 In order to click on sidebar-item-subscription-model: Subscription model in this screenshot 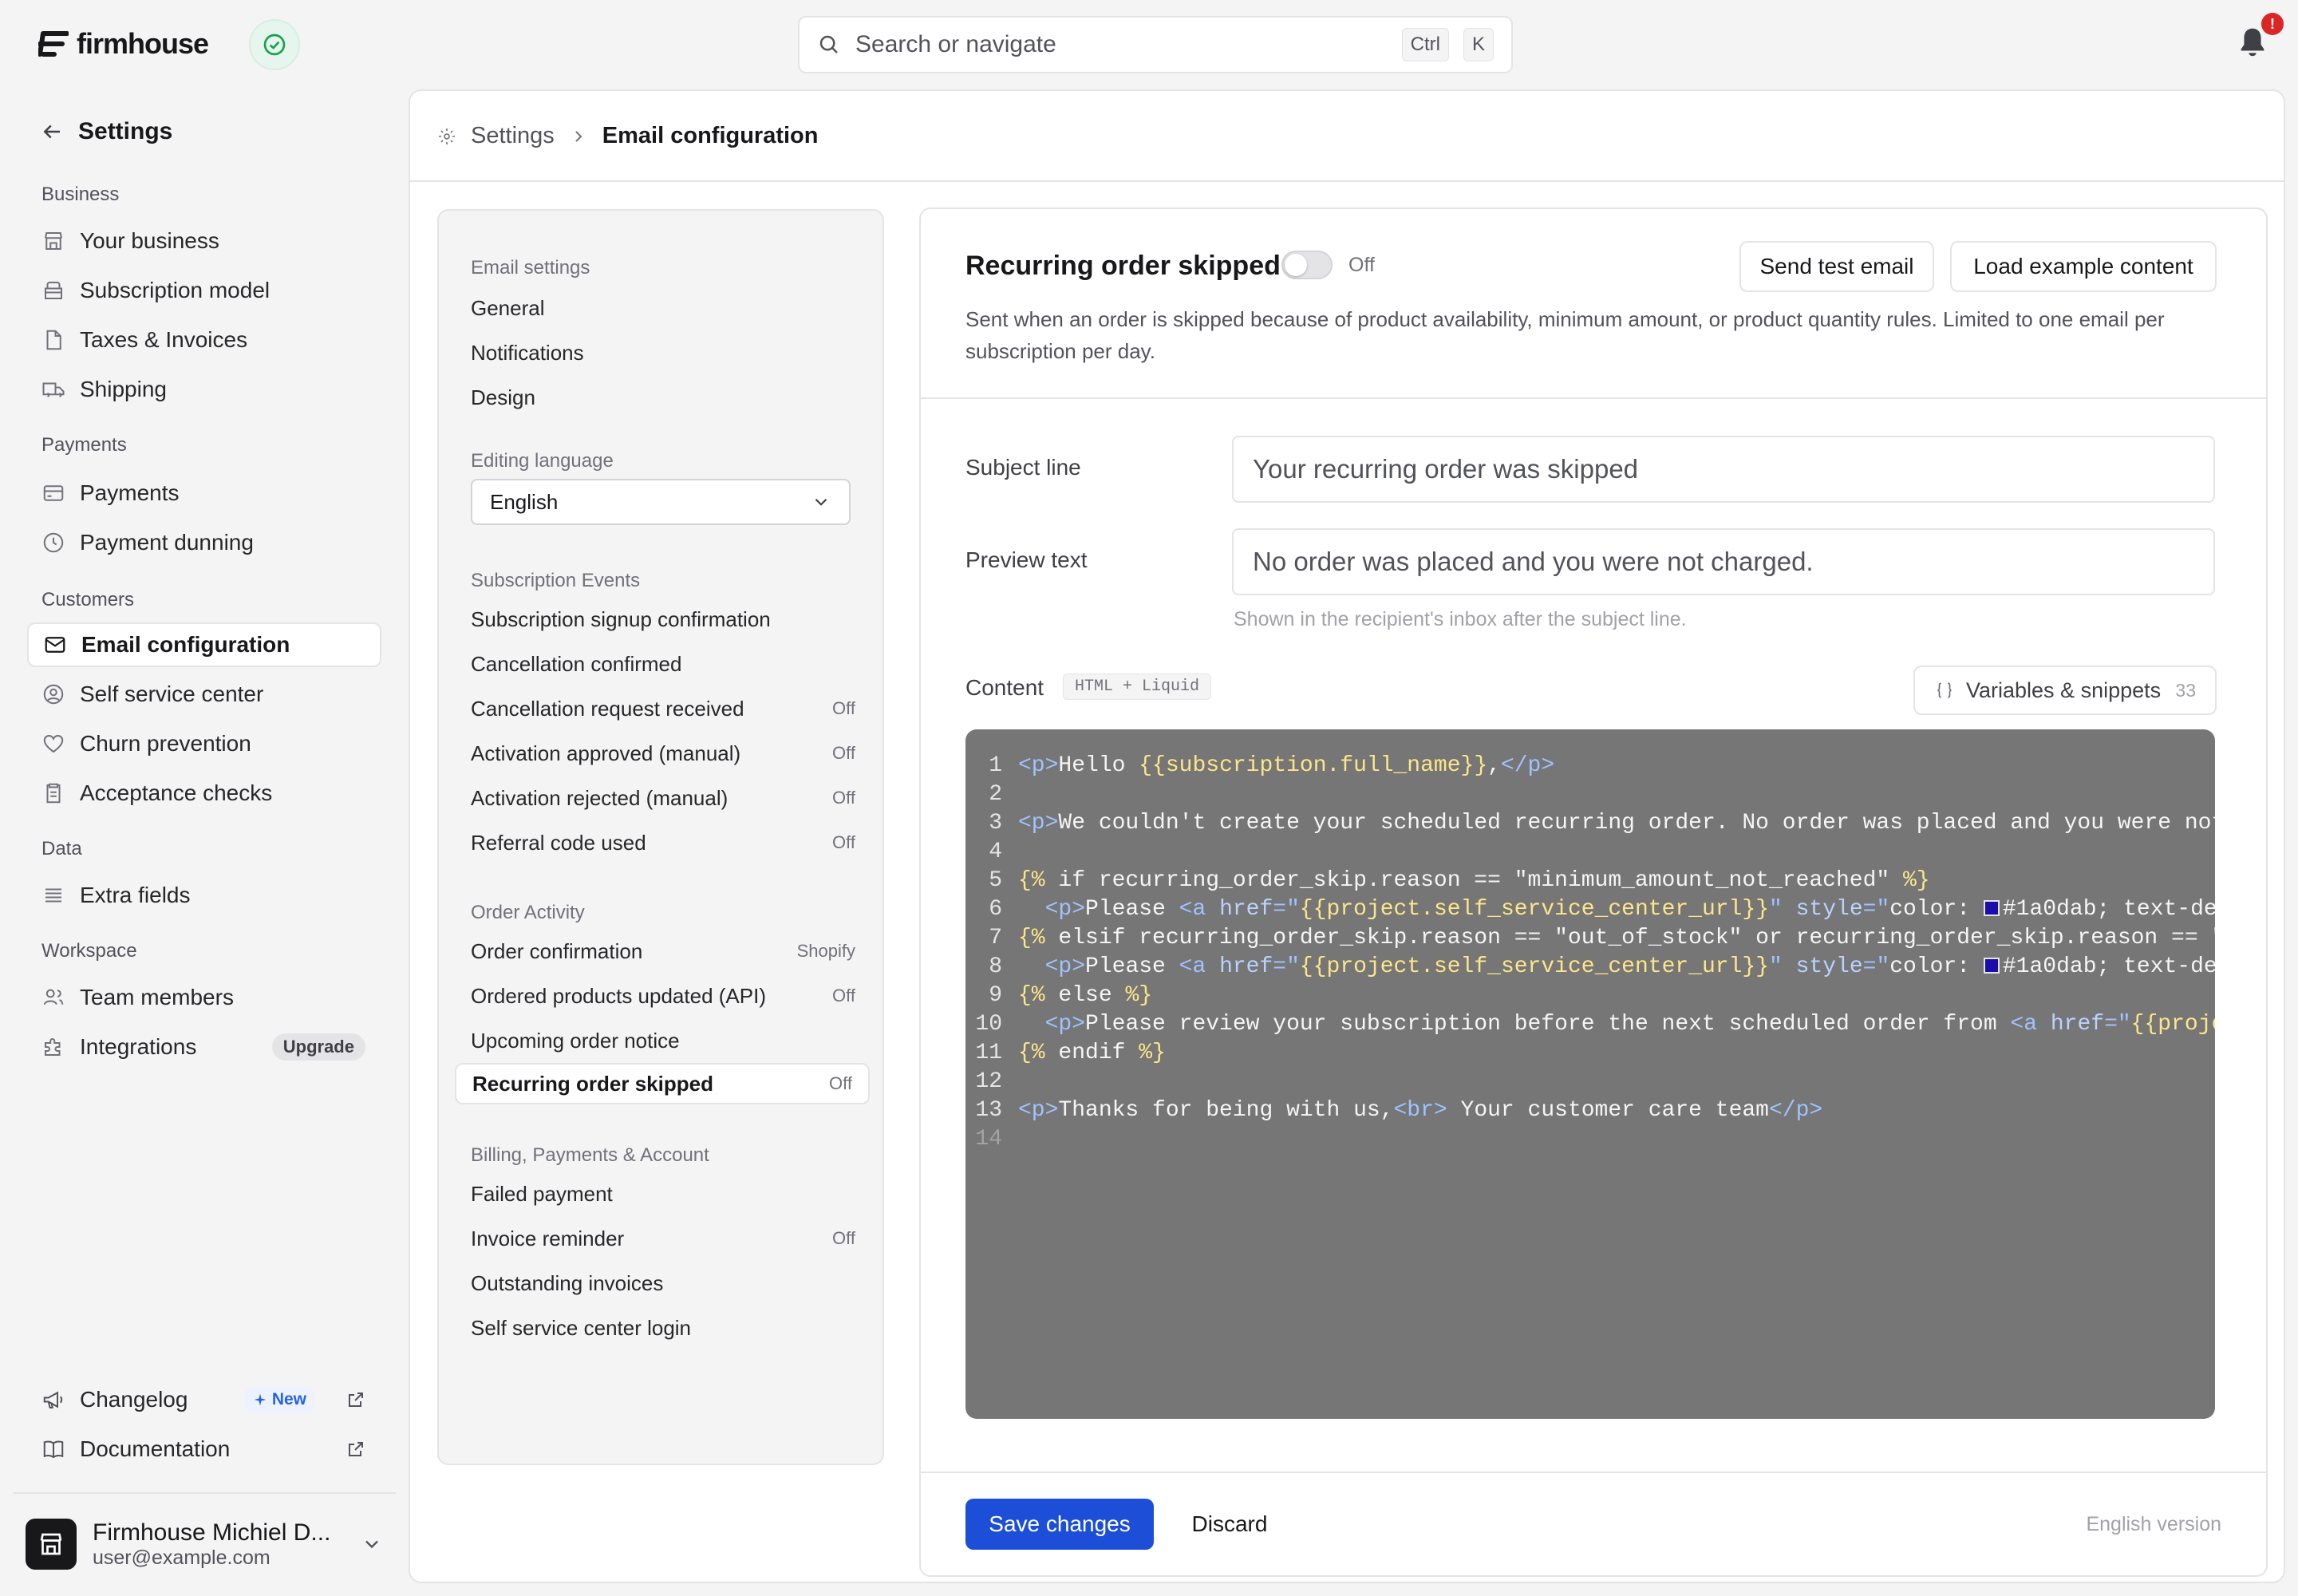, I will do `click(204, 290)`.